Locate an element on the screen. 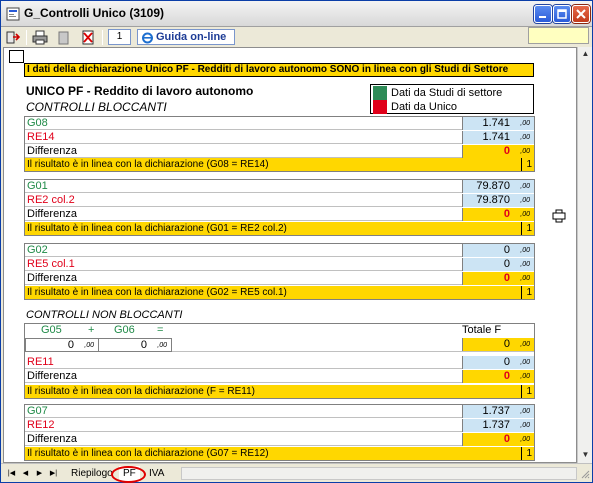 Image resolution: width=593 pixels, height=483 pixels. minimize-button is located at coordinates (543, 14).